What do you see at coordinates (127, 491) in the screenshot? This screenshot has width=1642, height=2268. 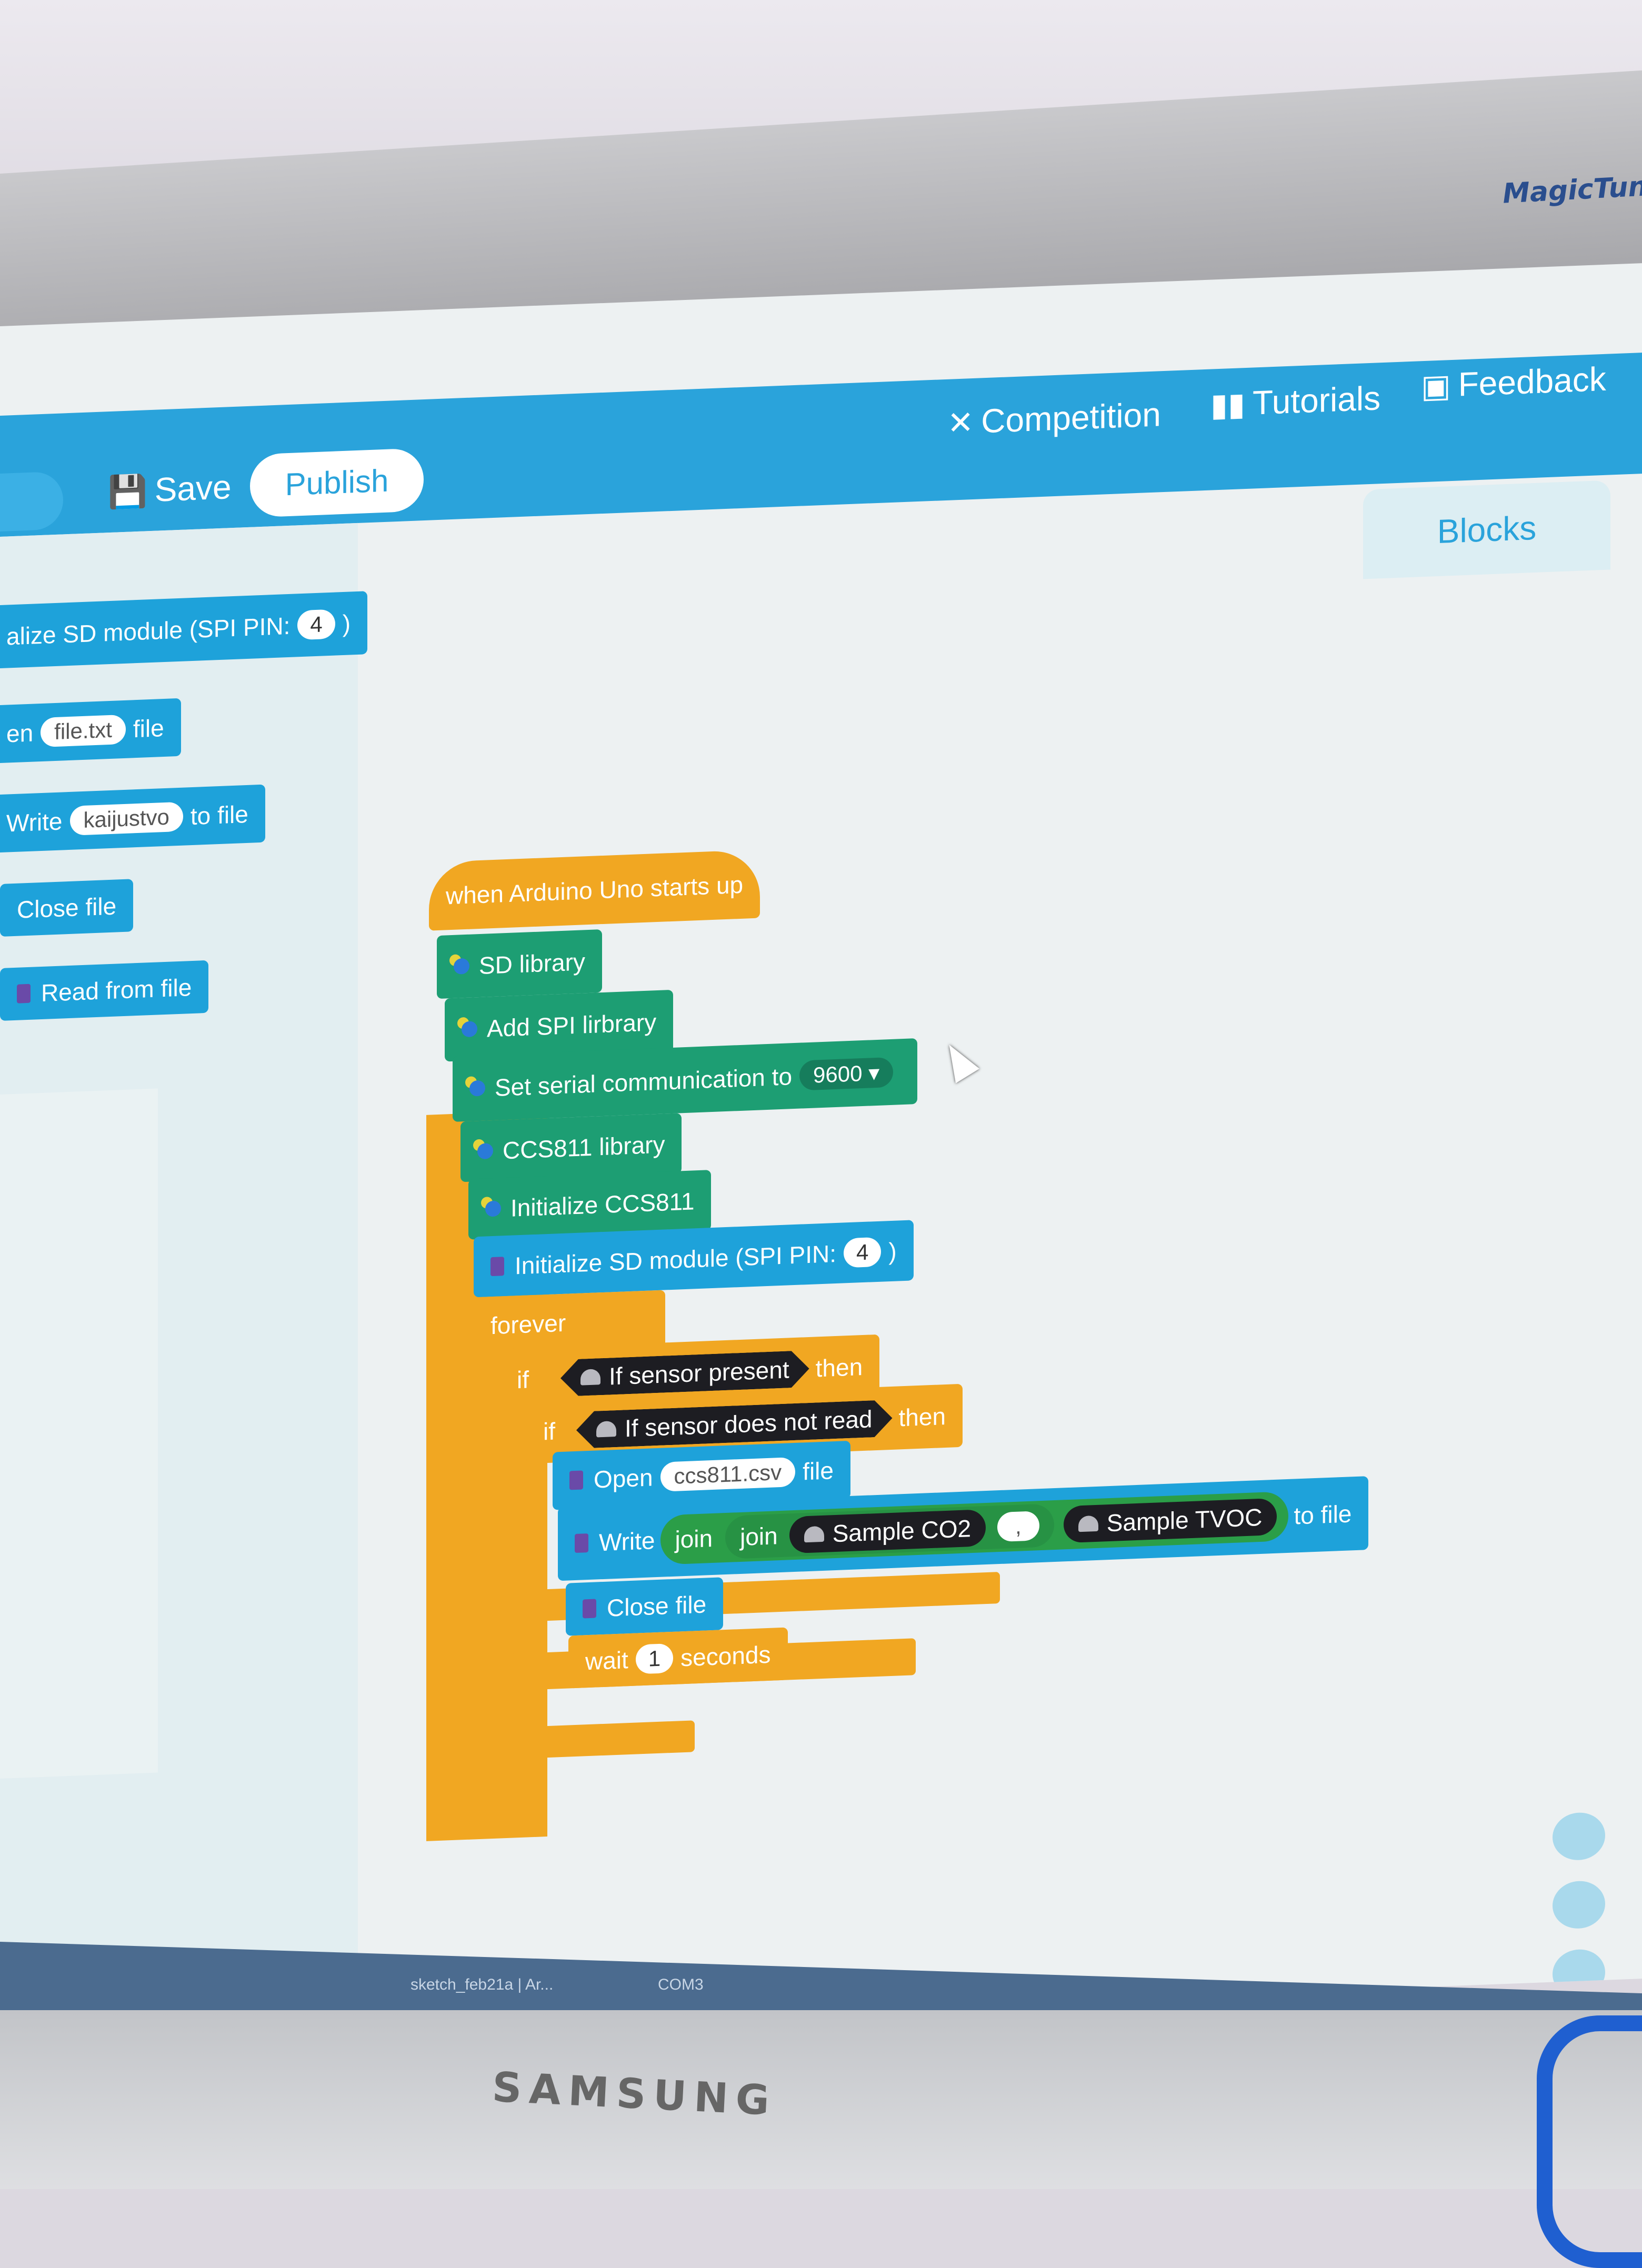 I see `floppy-disk-icon: 💾` at bounding box center [127, 491].